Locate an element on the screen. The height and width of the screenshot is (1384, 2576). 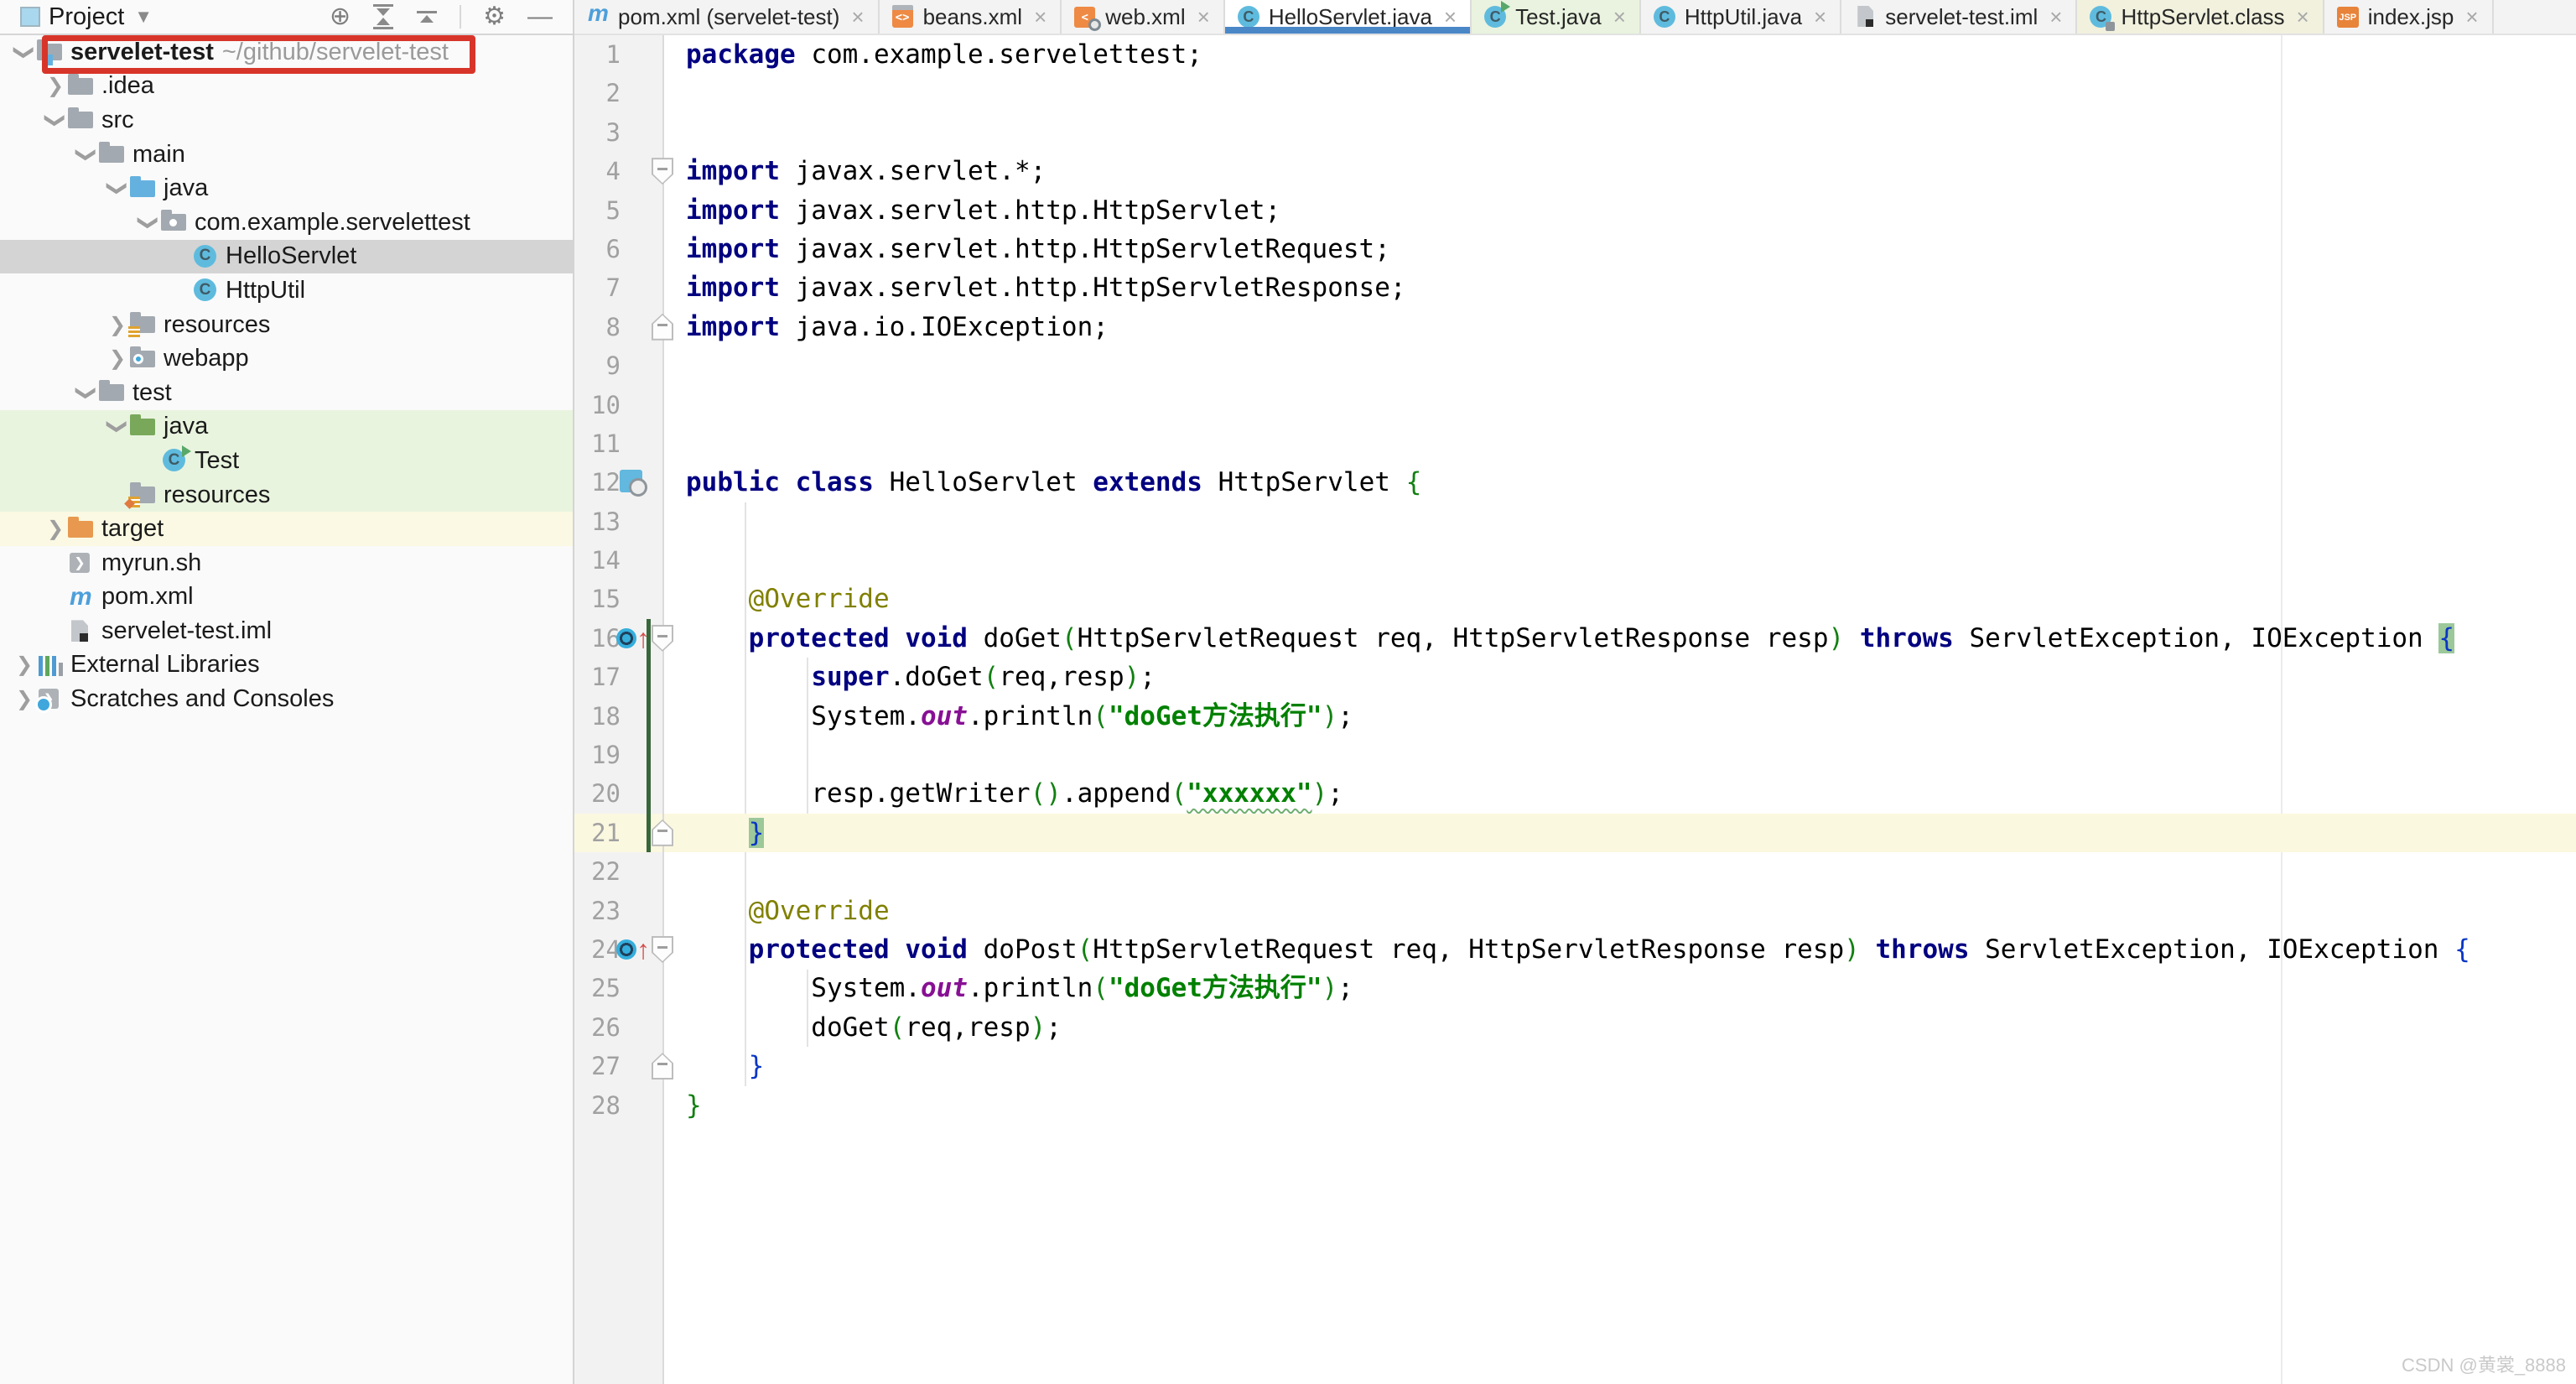
line-number: 23 is located at coordinates (606, 911).